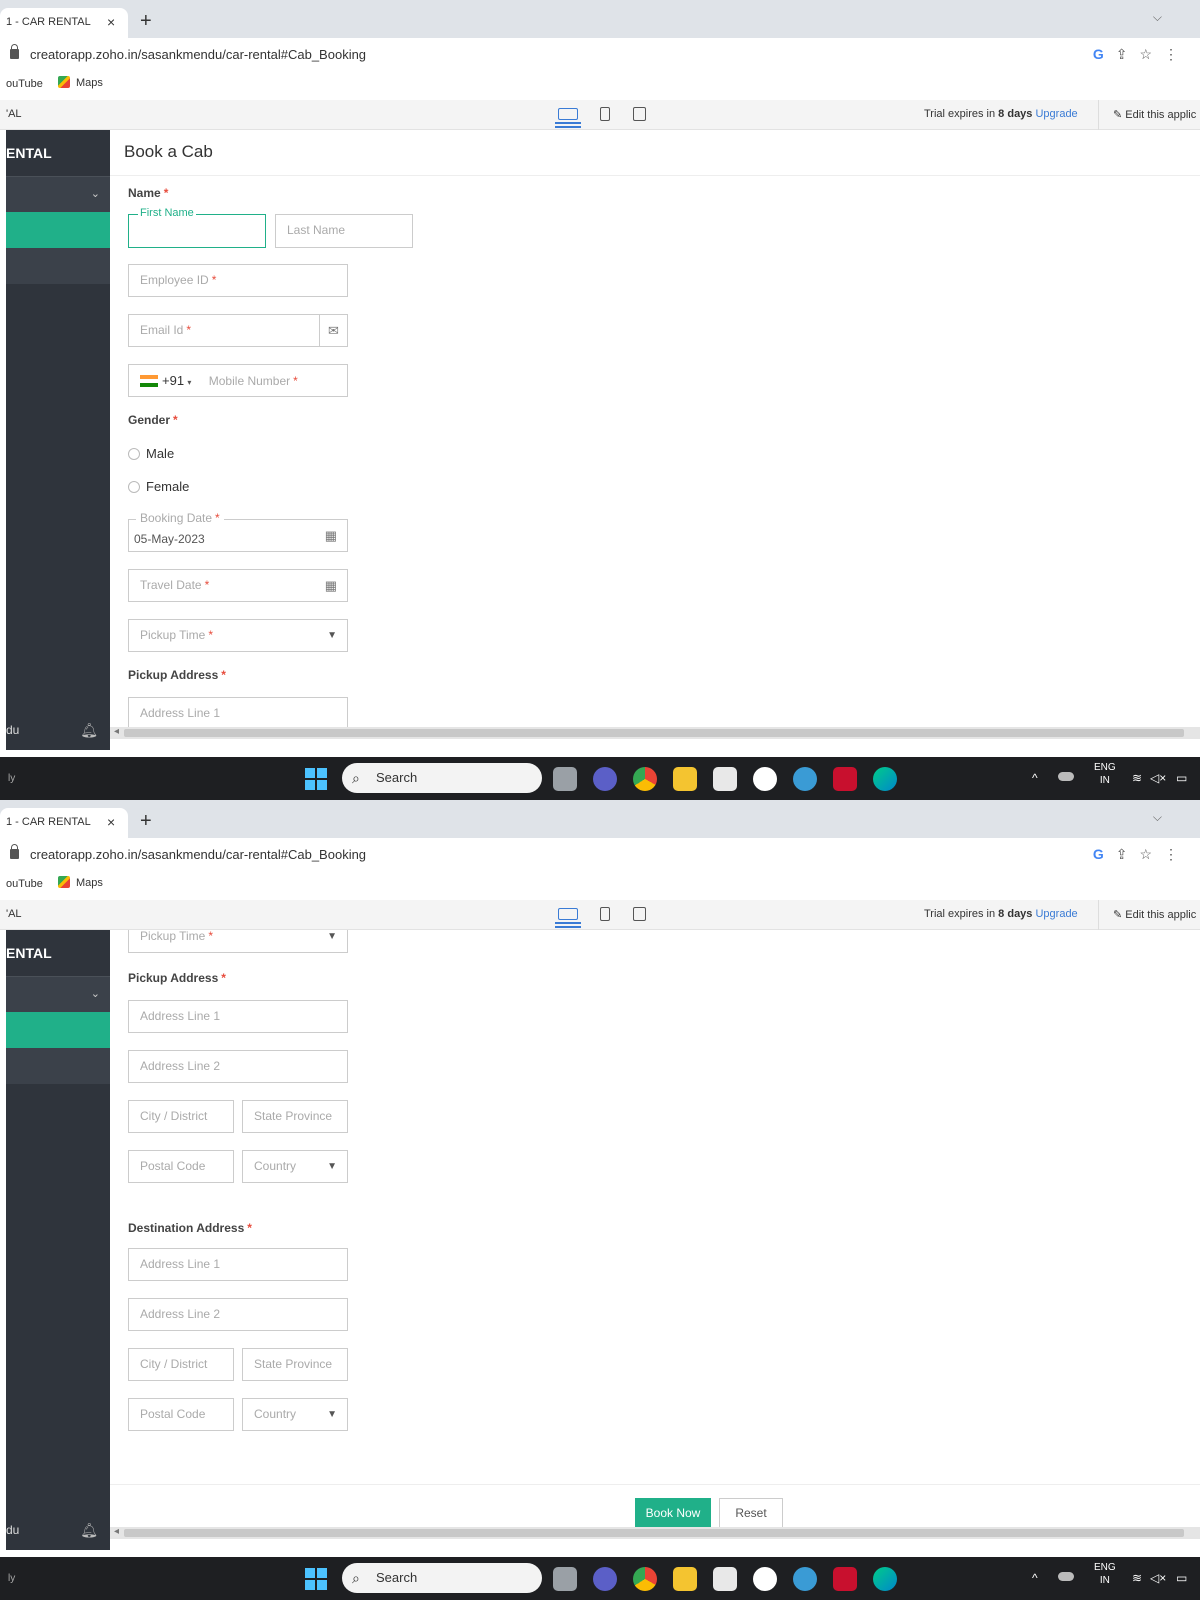 Image resolution: width=1200 pixels, height=1600 pixels. Describe the element at coordinates (751, 1513) in the screenshot. I see `reset-button: Reset` at that location.